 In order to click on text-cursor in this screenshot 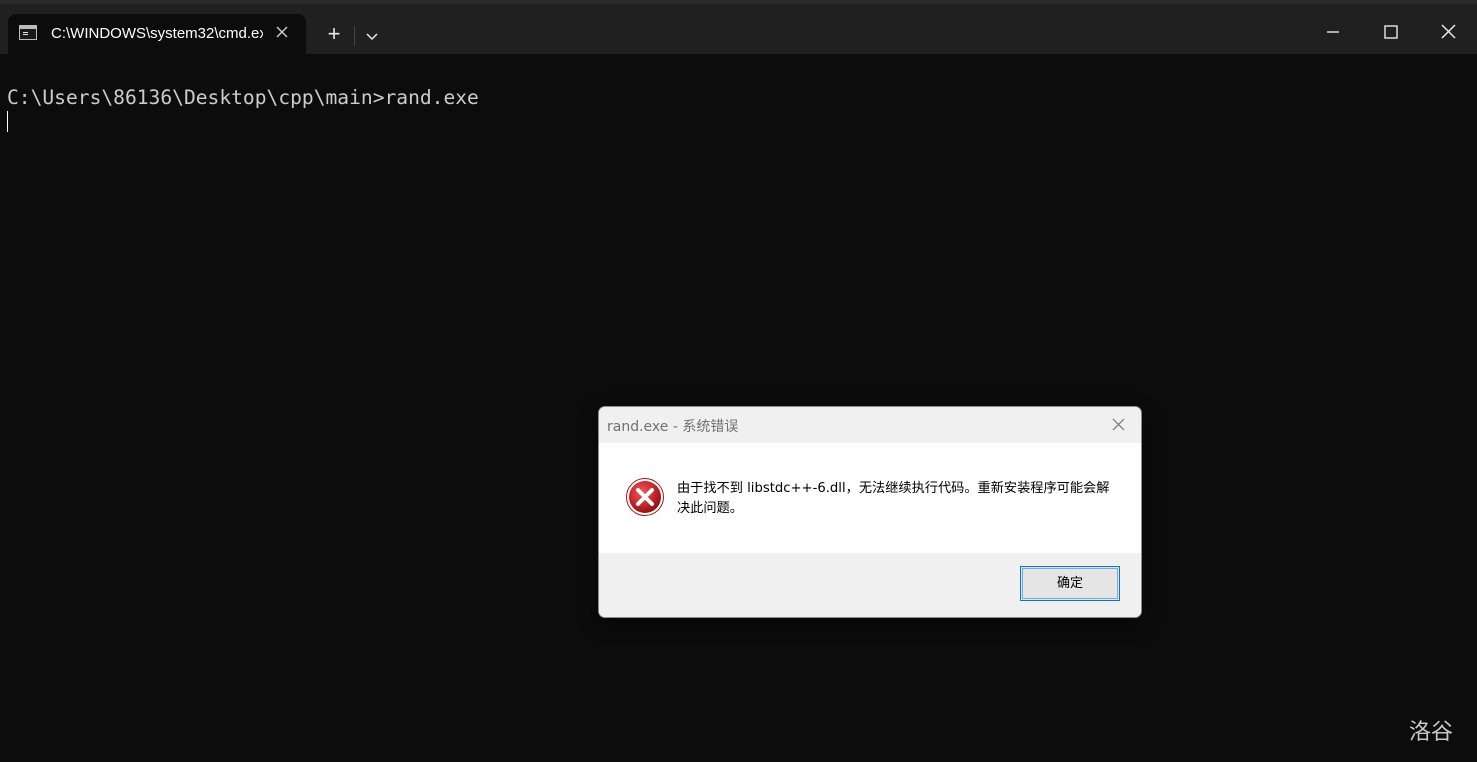, I will do `click(7, 121)`.